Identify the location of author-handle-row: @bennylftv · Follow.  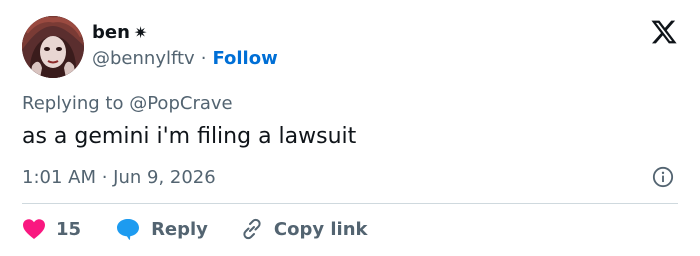
(185, 58).